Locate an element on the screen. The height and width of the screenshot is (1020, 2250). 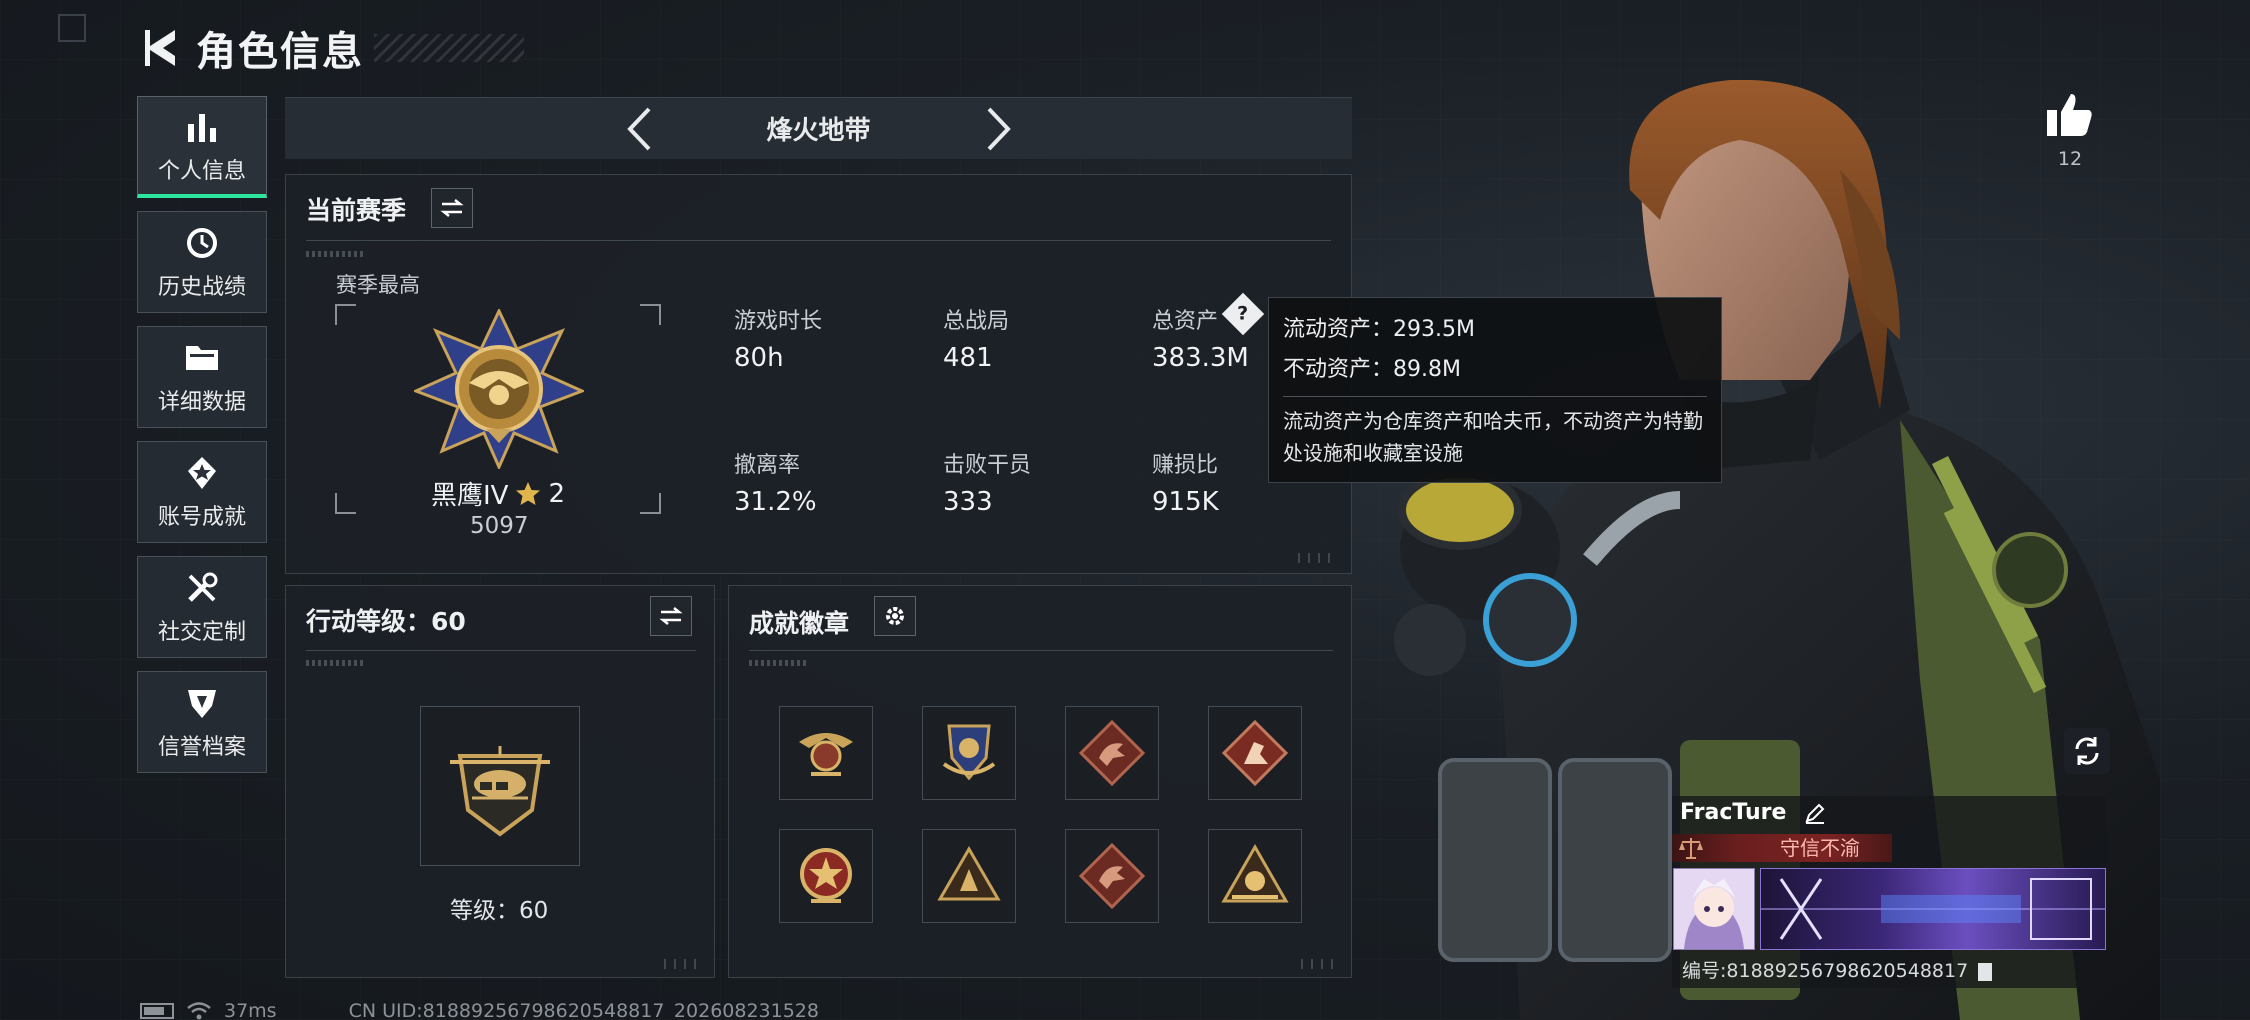
rotate-character-button is located at coordinates (2087, 751).